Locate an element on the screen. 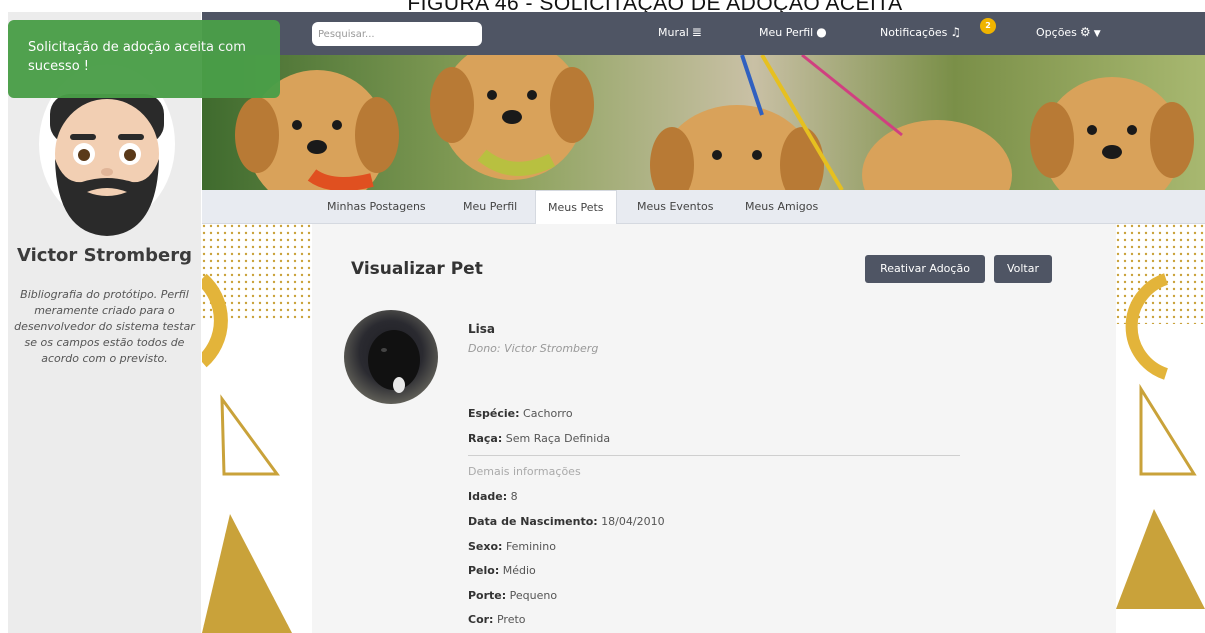 The width and height of the screenshot is (1205, 633). bell-icon: ♫ is located at coordinates (956, 32).